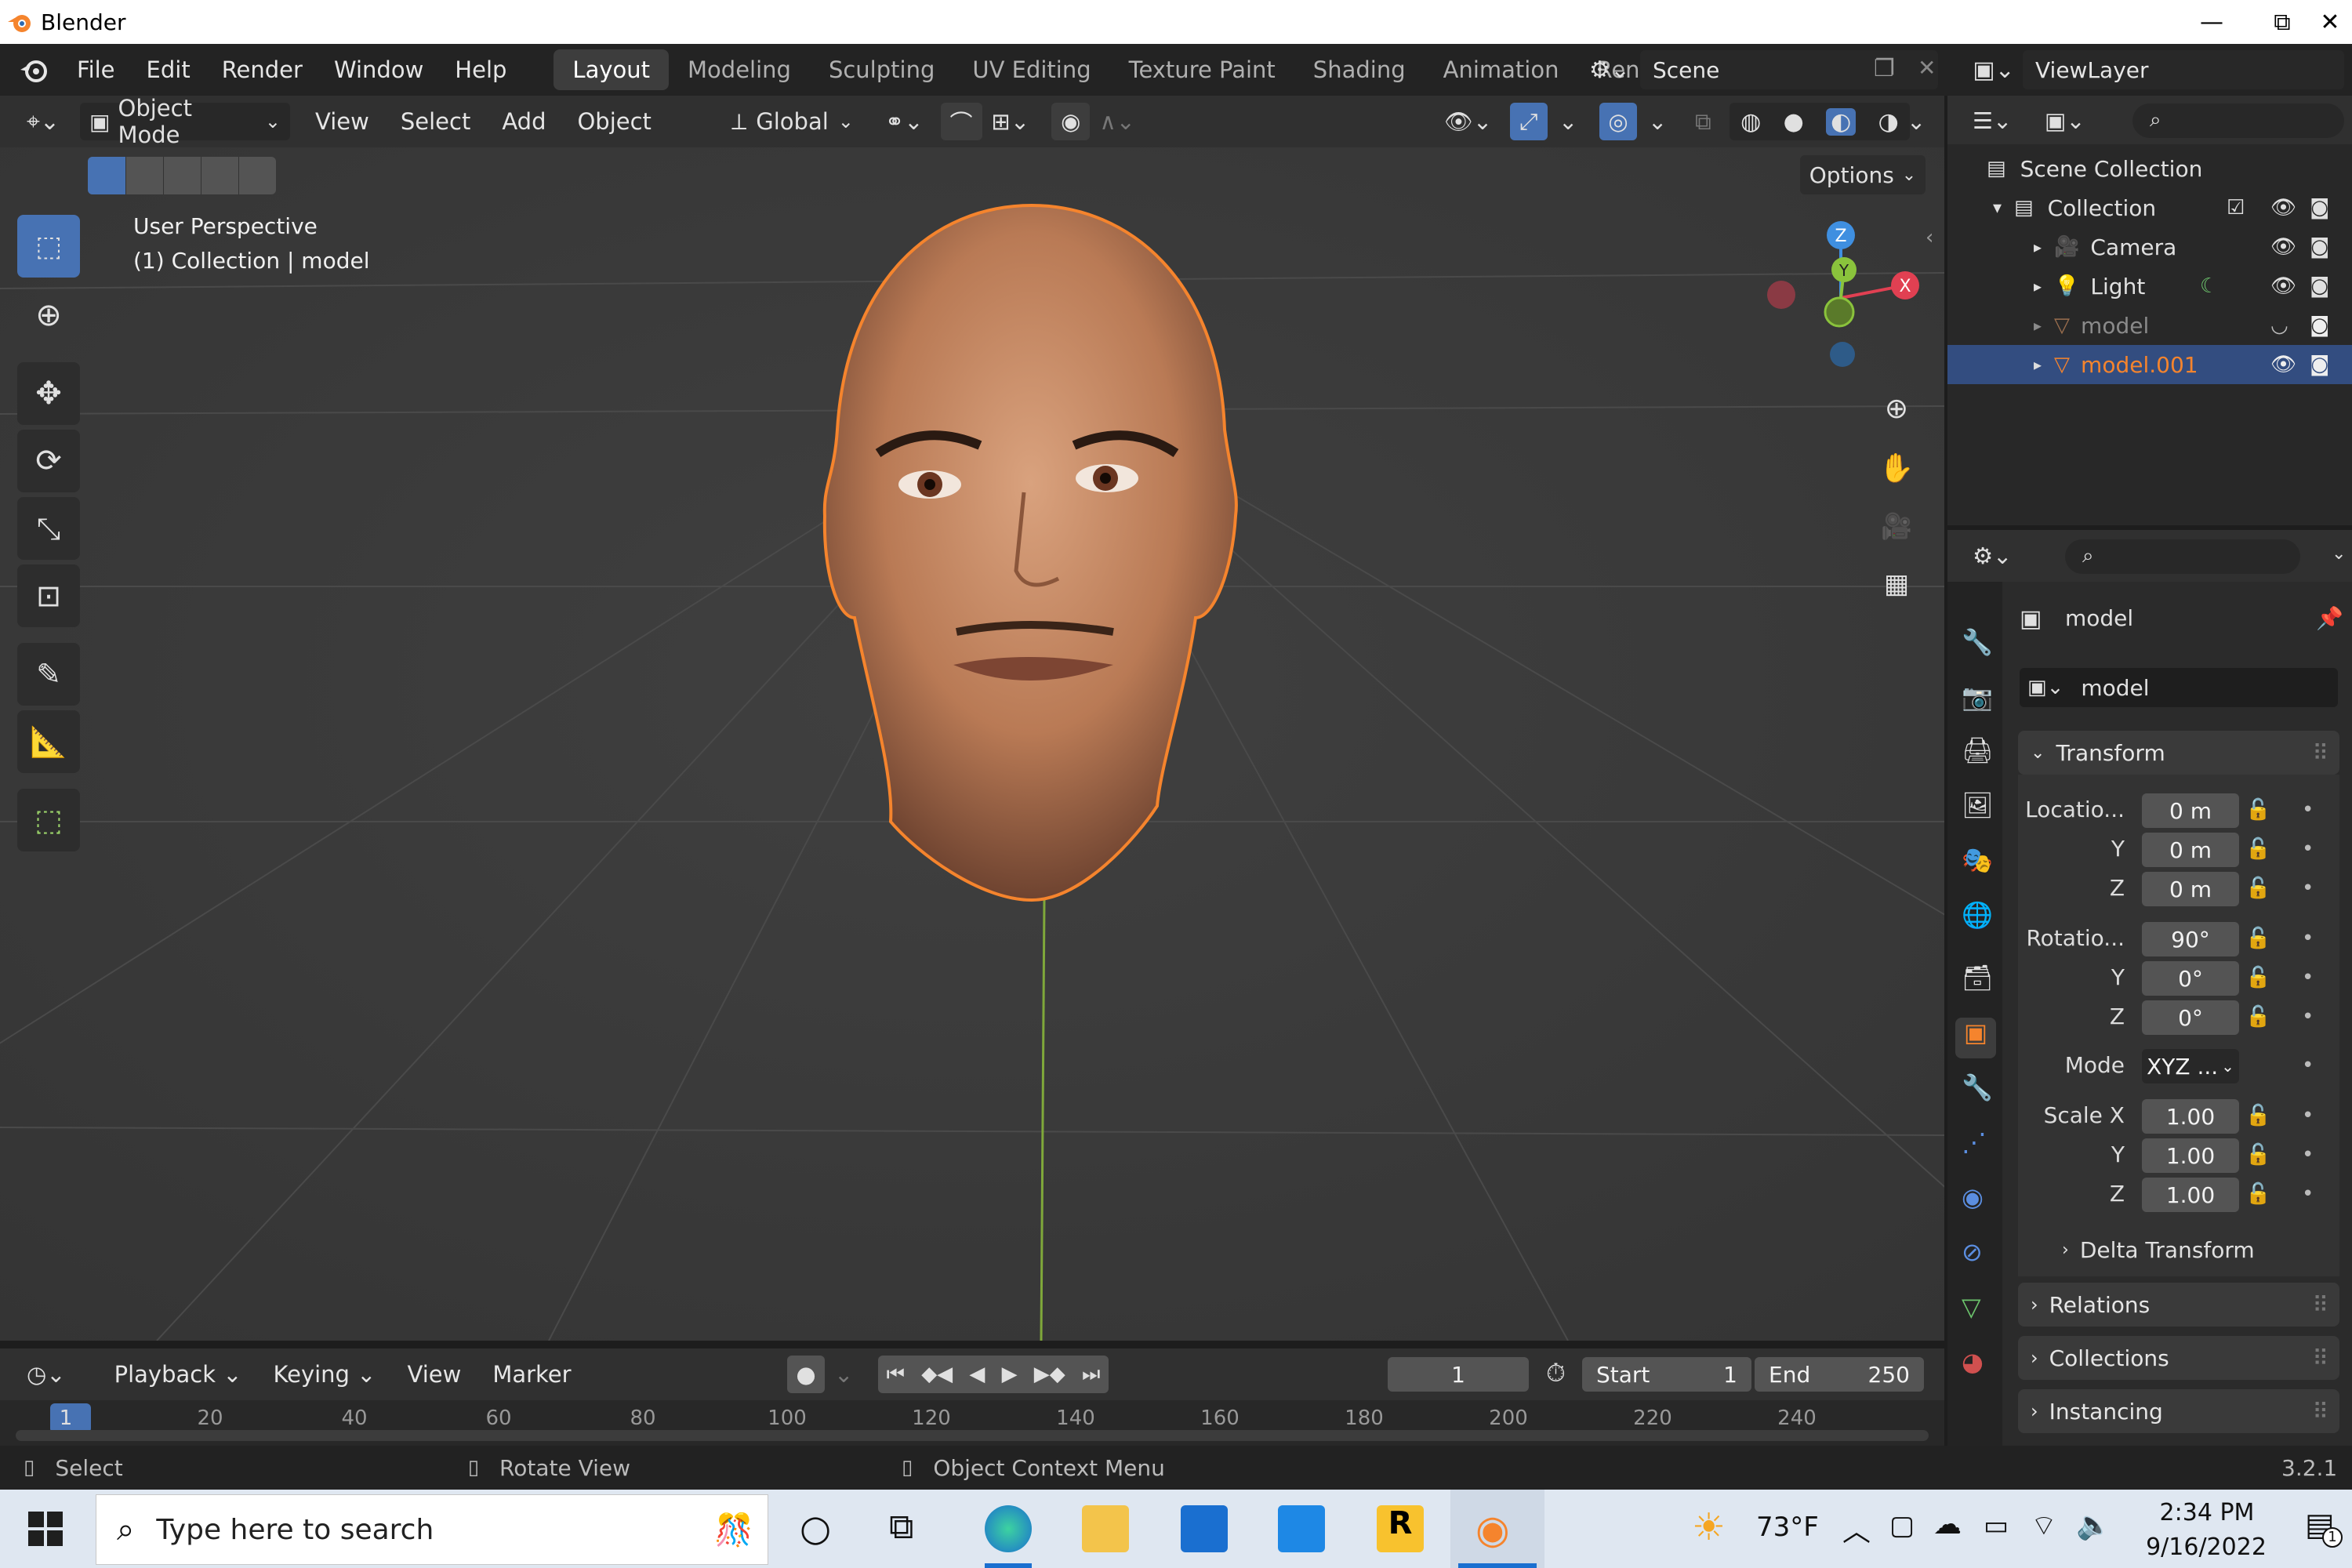 This screenshot has height=1568, width=2352. Describe the element at coordinates (48, 741) in the screenshot. I see `measure-tool: 📐` at that location.